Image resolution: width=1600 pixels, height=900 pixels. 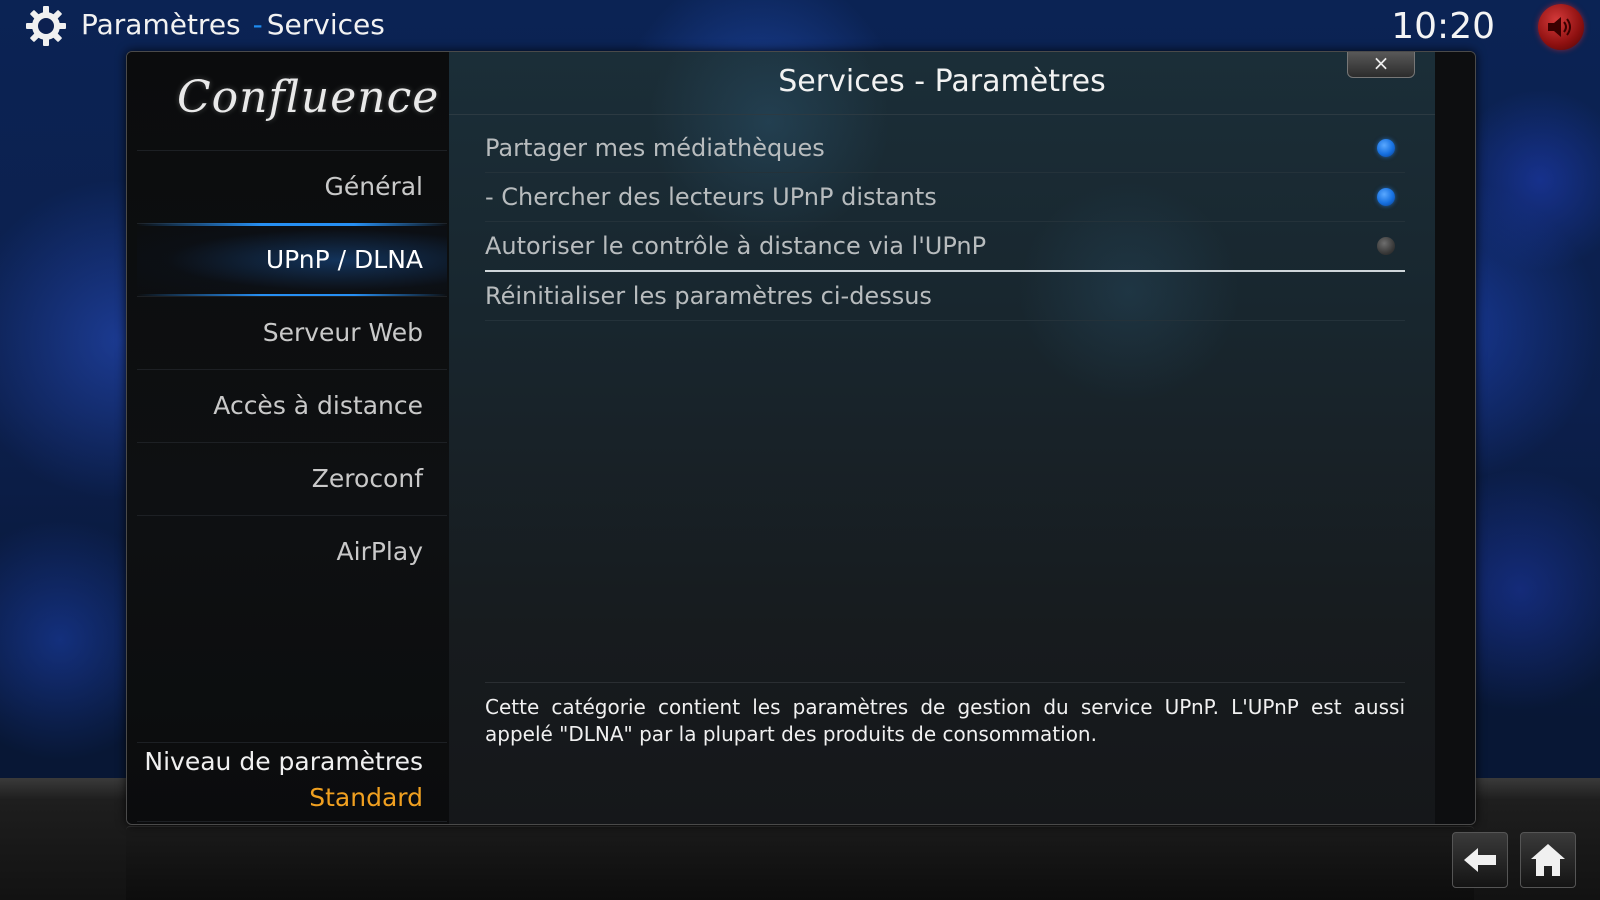 What do you see at coordinates (283, 761) in the screenshot?
I see `settings-level-label: Niveau de paramètres` at bounding box center [283, 761].